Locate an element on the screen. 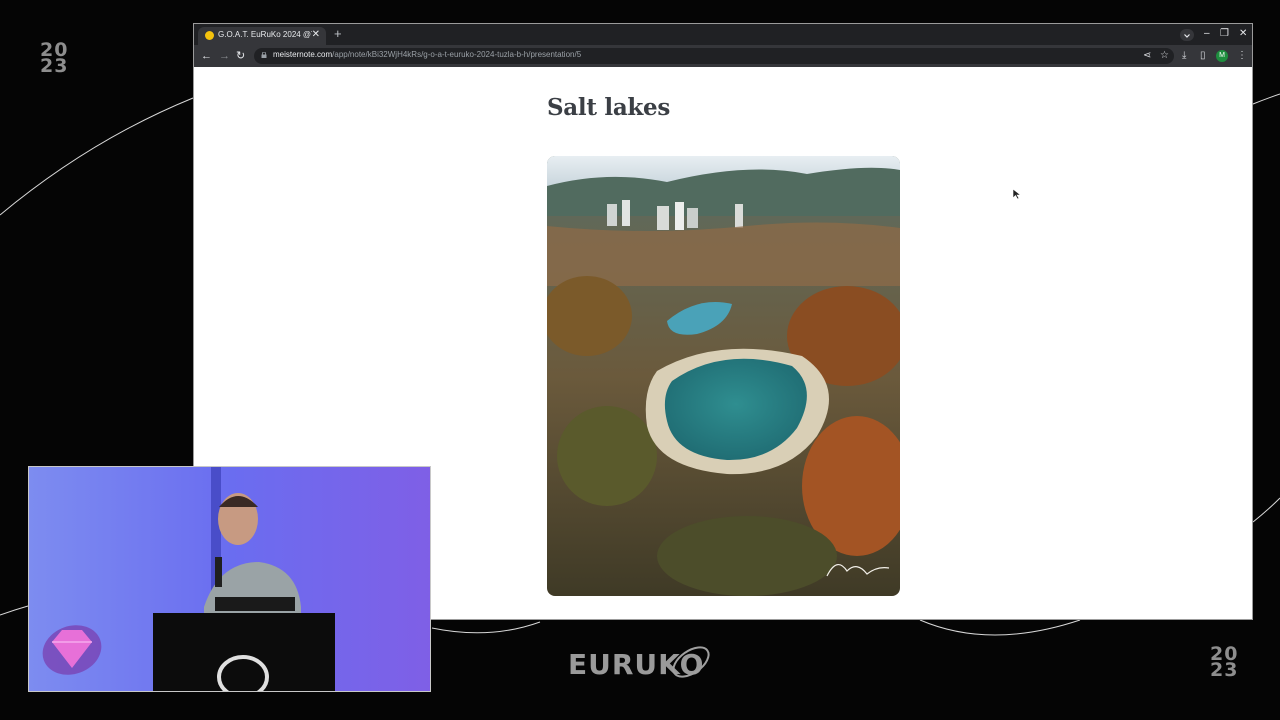  euruko-logo: EURUKO is located at coordinates (641, 662).